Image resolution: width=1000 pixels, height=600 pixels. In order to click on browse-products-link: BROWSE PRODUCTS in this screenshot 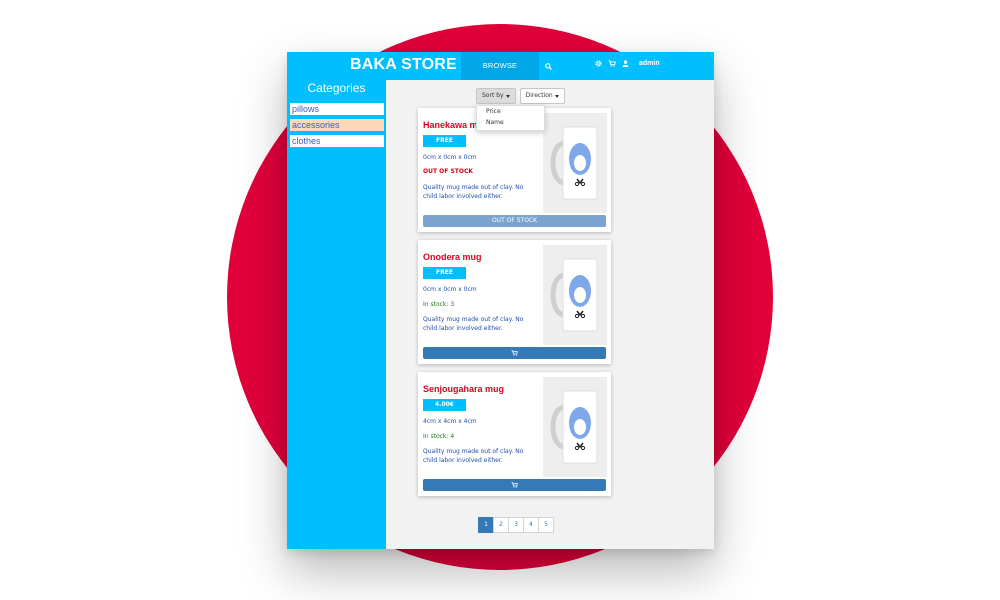, I will do `click(500, 75)`.